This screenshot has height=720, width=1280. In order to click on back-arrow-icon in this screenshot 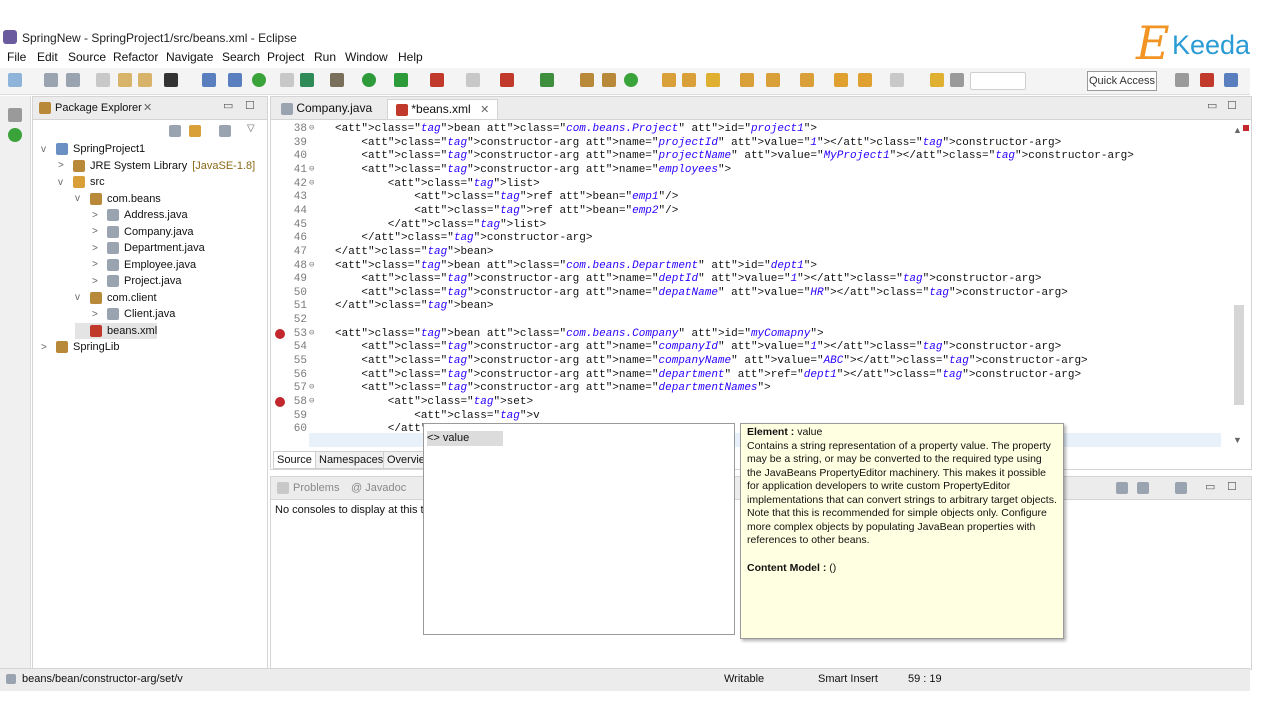, I will do `click(865, 80)`.